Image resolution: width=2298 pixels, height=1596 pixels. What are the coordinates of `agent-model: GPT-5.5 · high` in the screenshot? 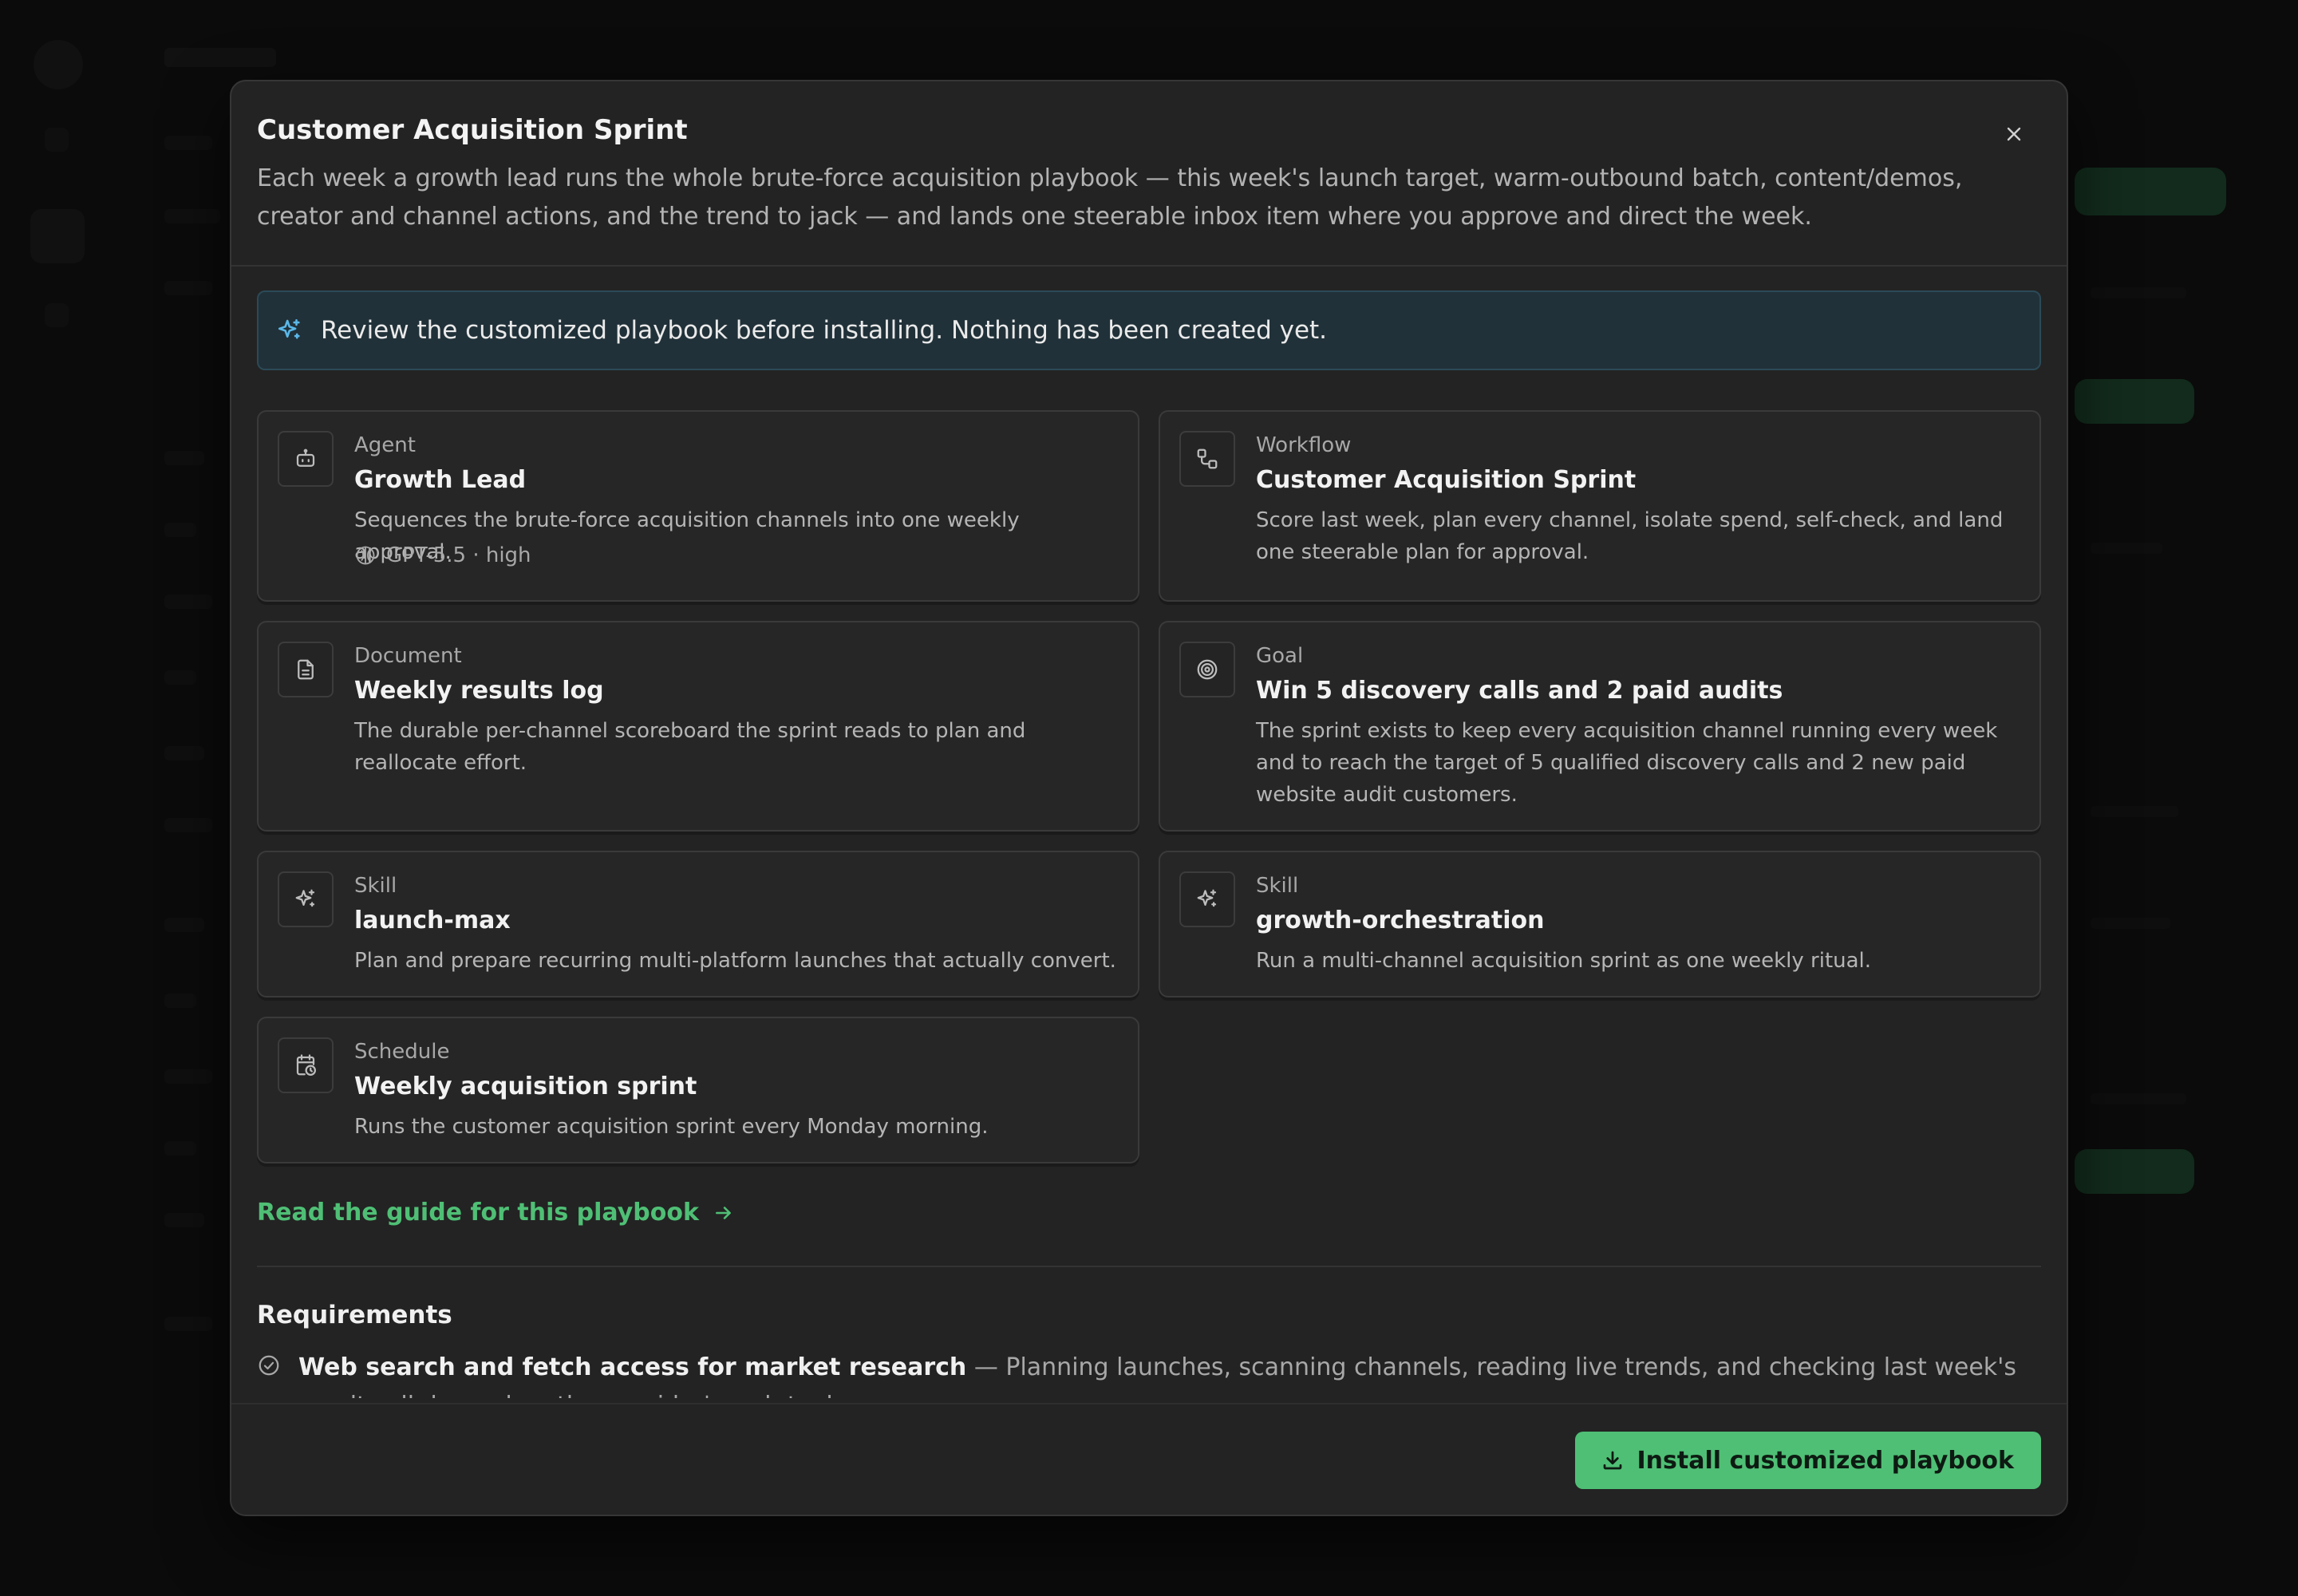 It's located at (443, 555).